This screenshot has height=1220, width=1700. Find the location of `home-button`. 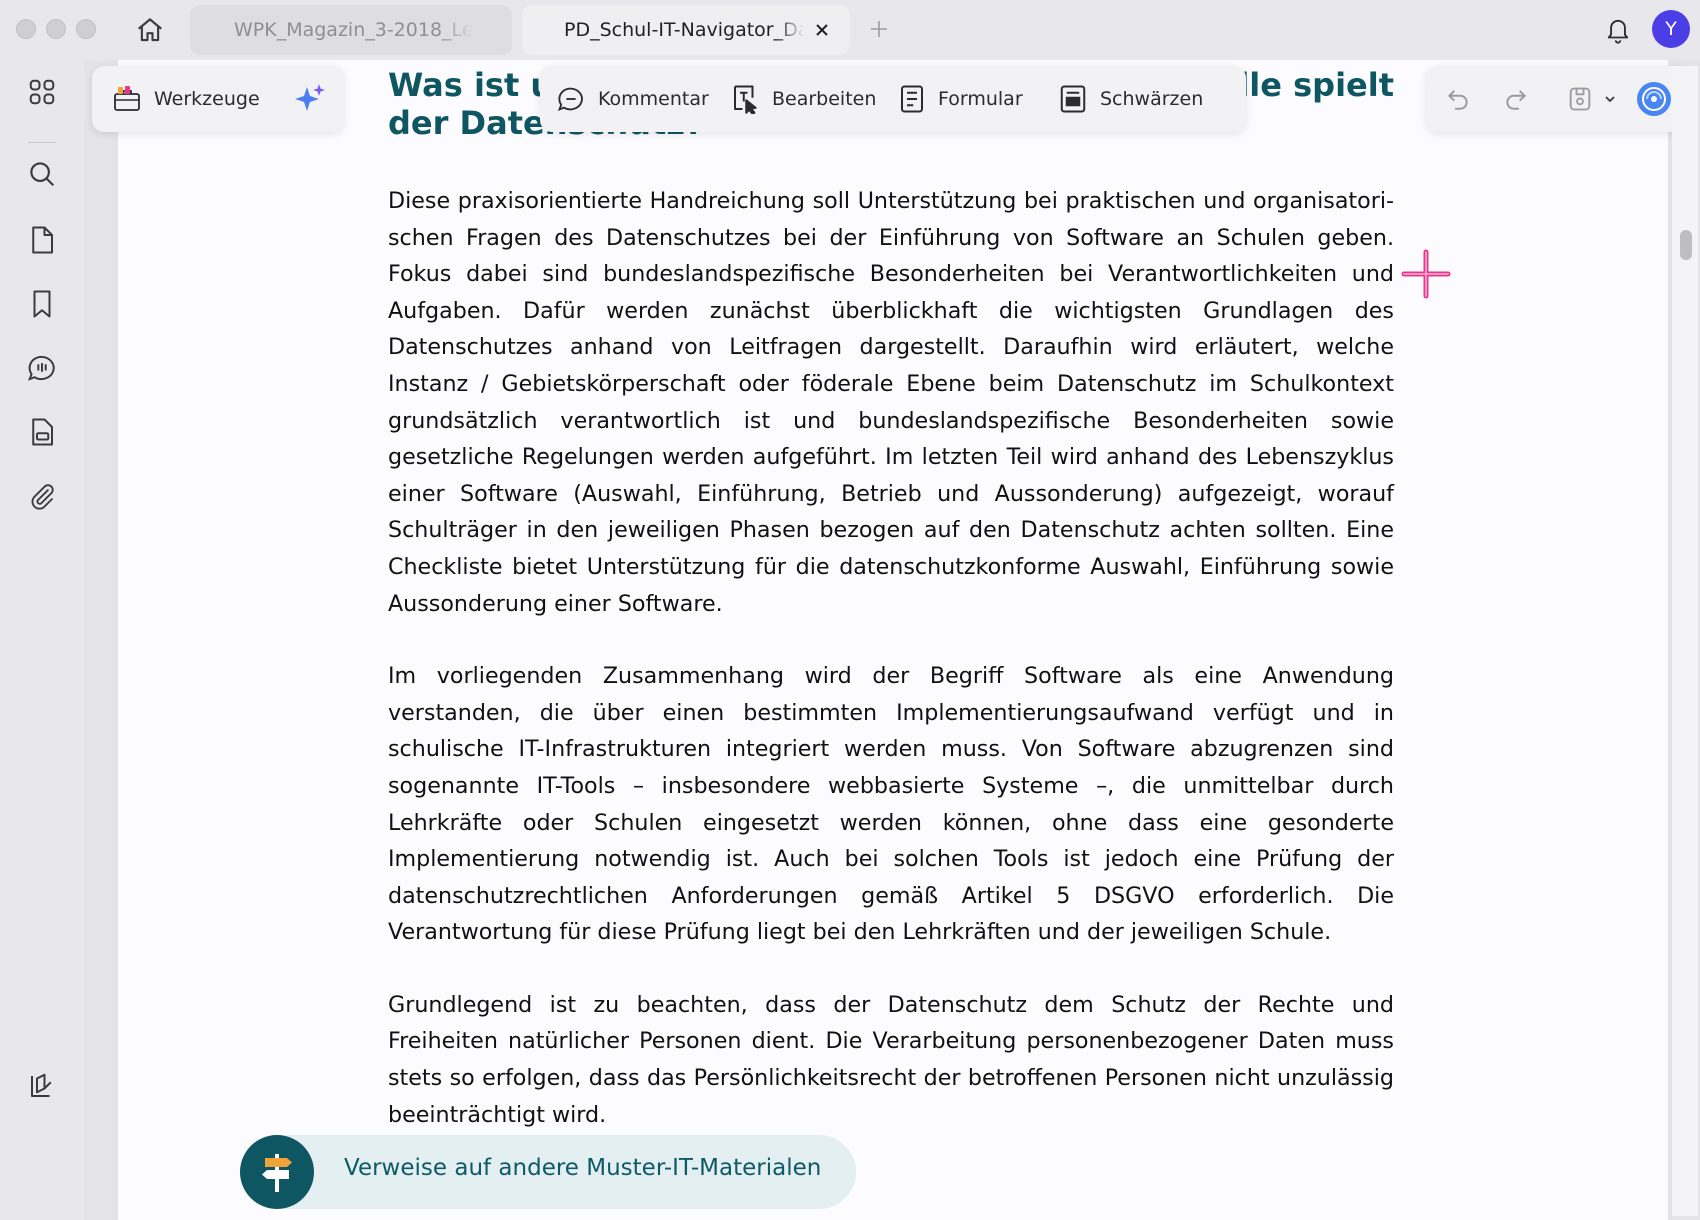

home-button is located at coordinates (150, 30).